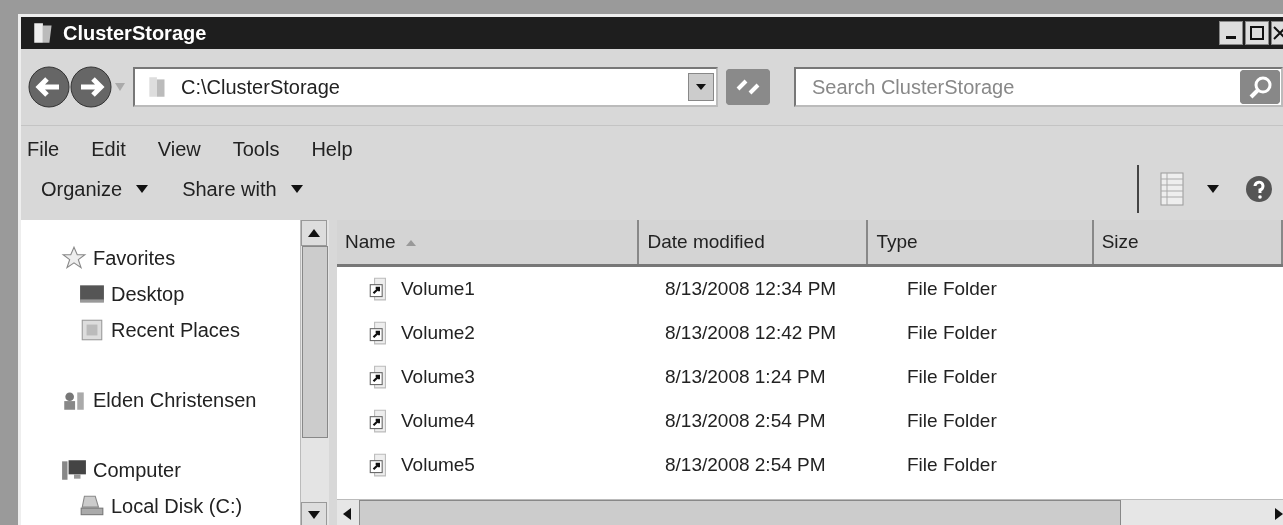 This screenshot has width=1283, height=525. Describe the element at coordinates (748, 87) in the screenshot. I see `refresh-button` at that location.